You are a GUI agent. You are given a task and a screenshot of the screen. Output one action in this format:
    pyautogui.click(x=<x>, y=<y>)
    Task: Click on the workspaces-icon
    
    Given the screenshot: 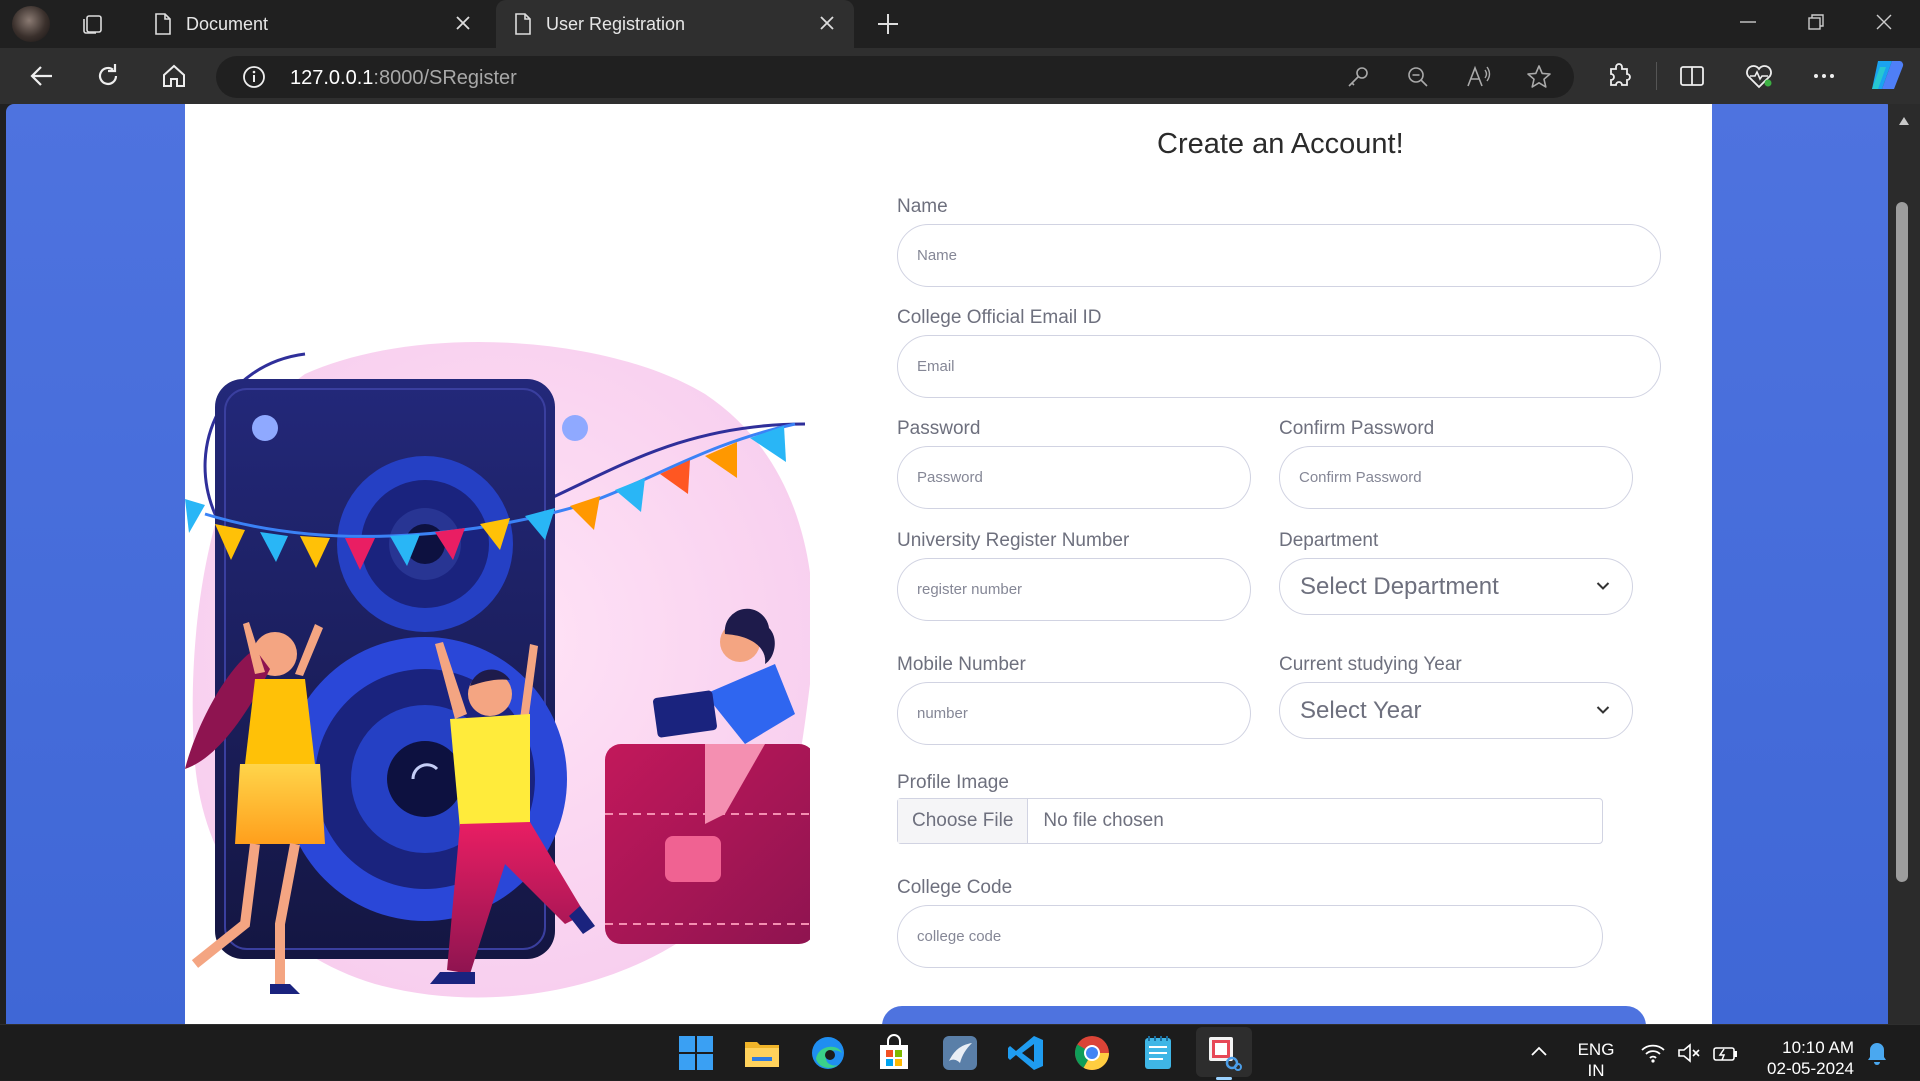 What is the action you would take?
    pyautogui.click(x=93, y=24)
    